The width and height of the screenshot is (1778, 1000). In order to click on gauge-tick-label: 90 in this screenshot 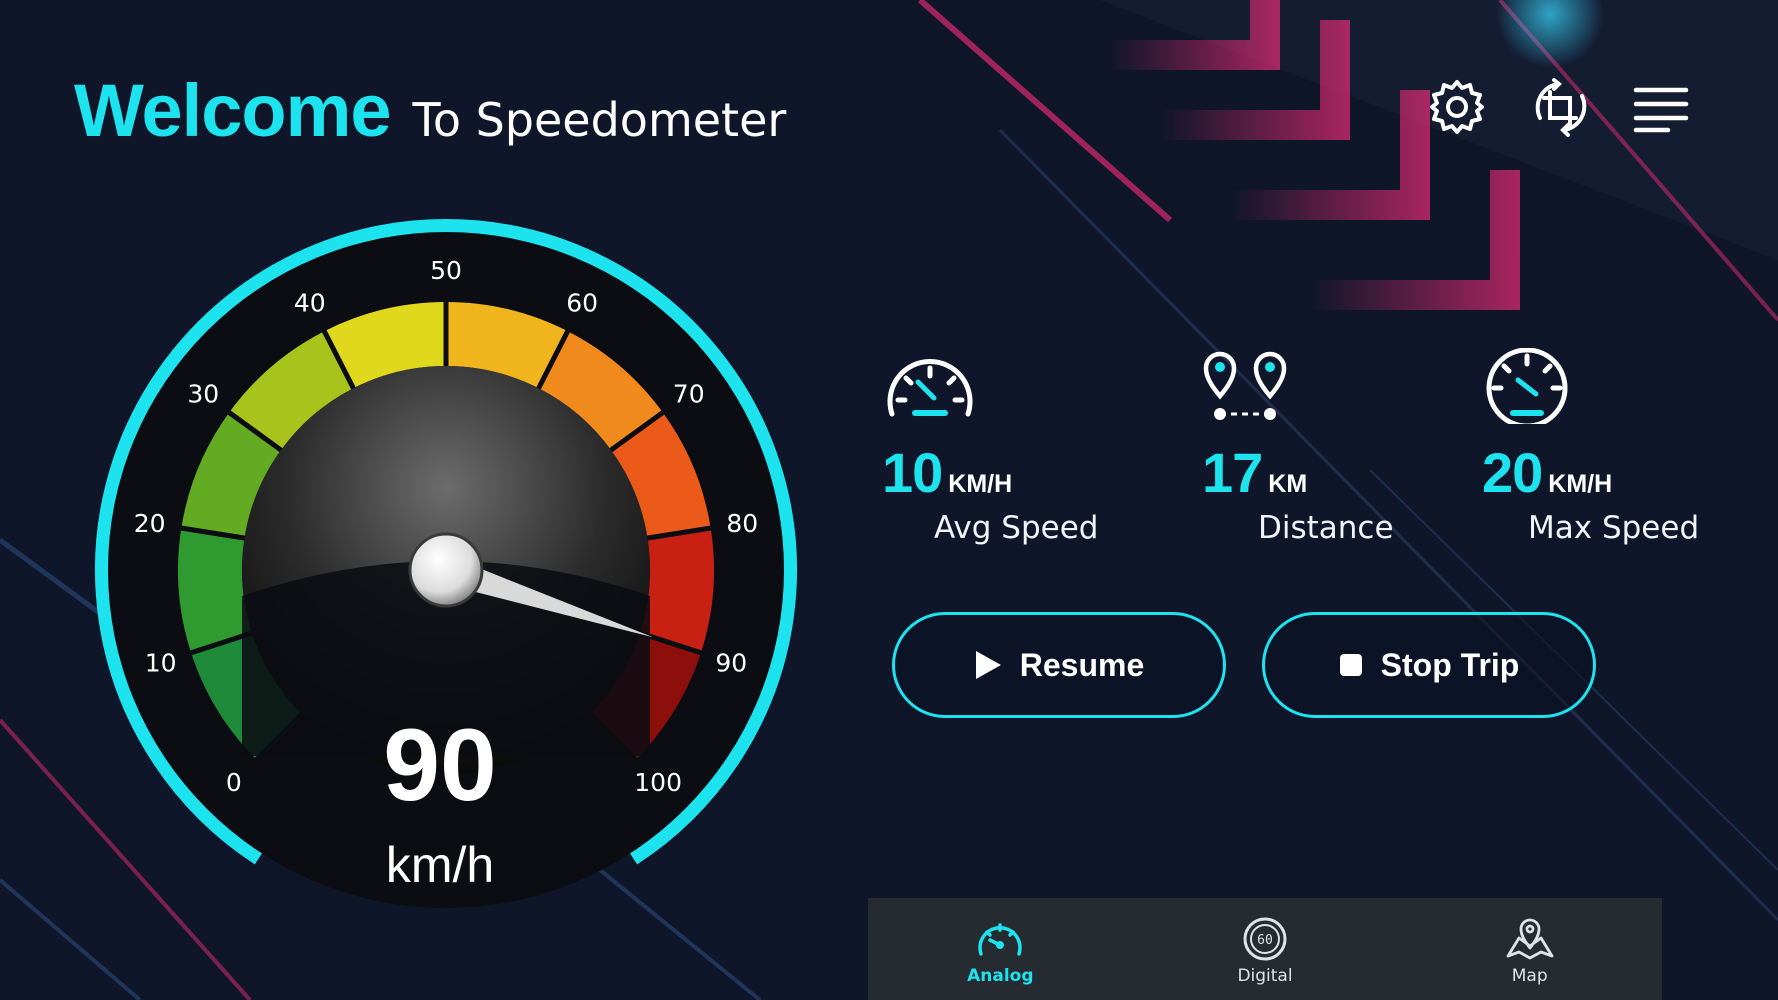, I will do `click(731, 663)`.